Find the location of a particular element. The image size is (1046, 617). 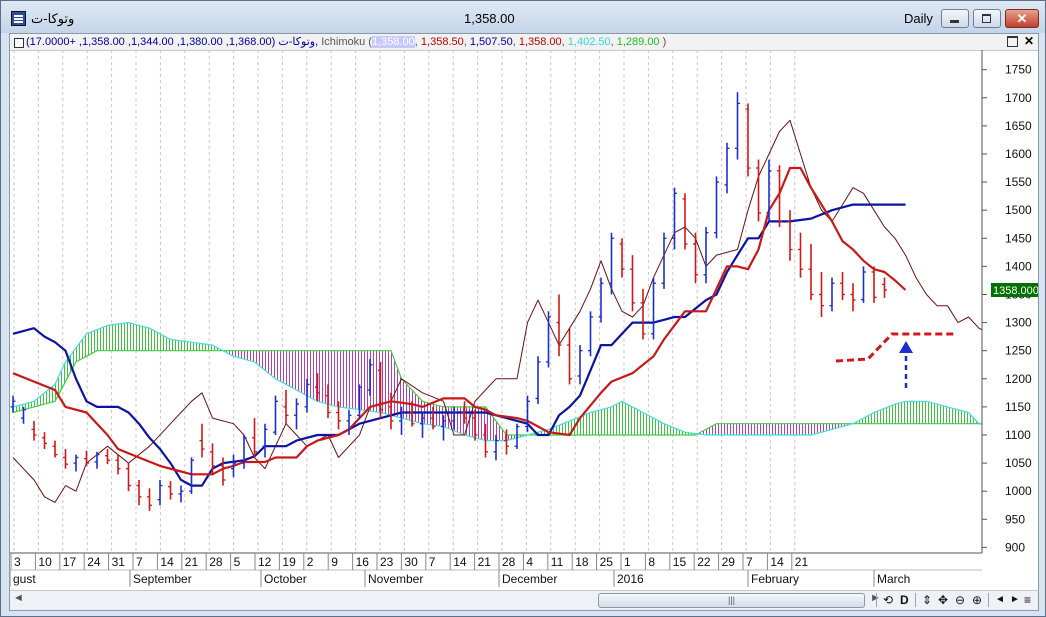

x-tick-label-22: 11 is located at coordinates (557, 562).